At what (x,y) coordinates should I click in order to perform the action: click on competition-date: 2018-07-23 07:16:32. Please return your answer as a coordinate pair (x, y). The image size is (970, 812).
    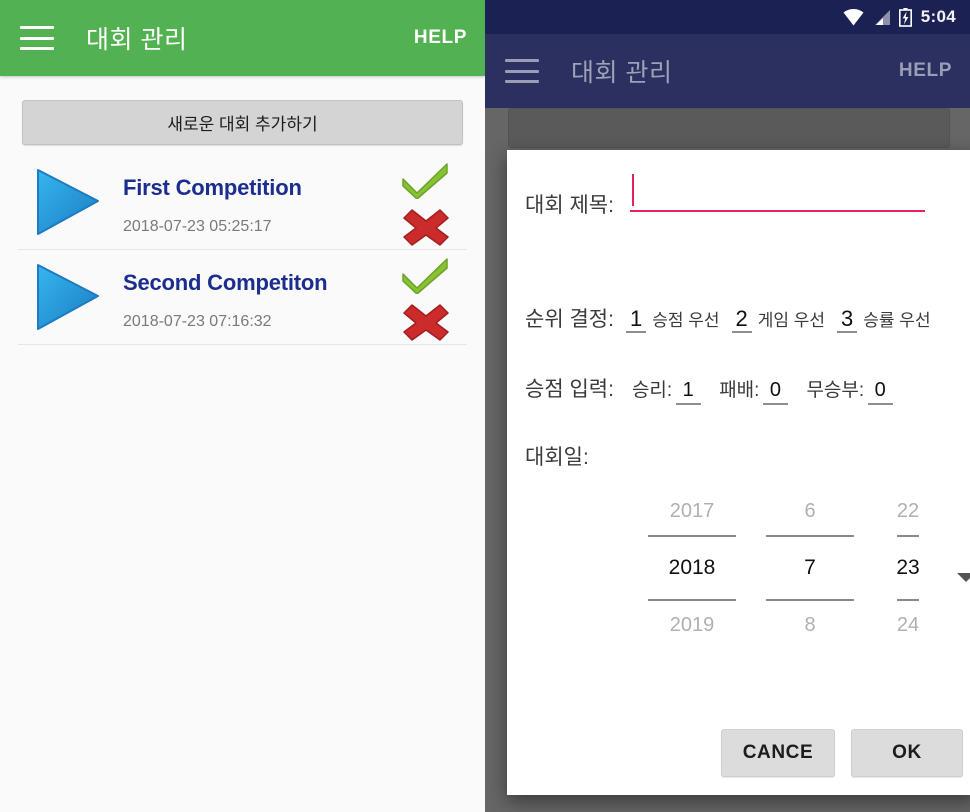
    Looking at the image, I should click on (197, 321).